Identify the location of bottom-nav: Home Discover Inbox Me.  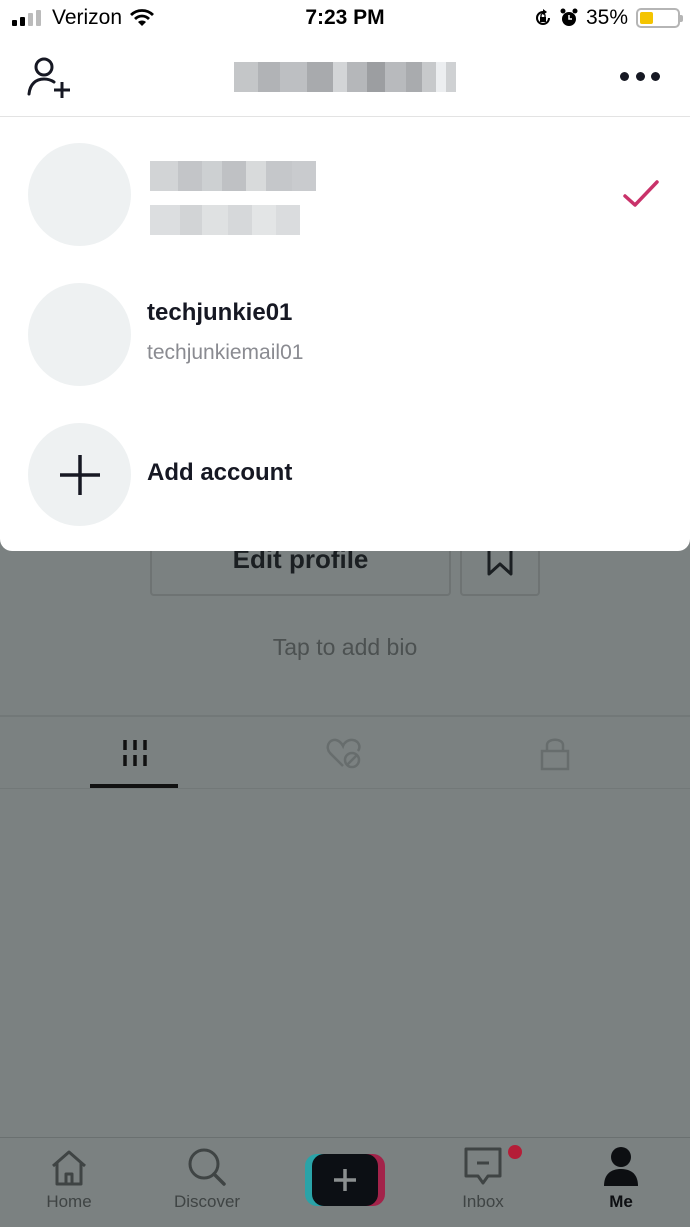
(345, 1182).